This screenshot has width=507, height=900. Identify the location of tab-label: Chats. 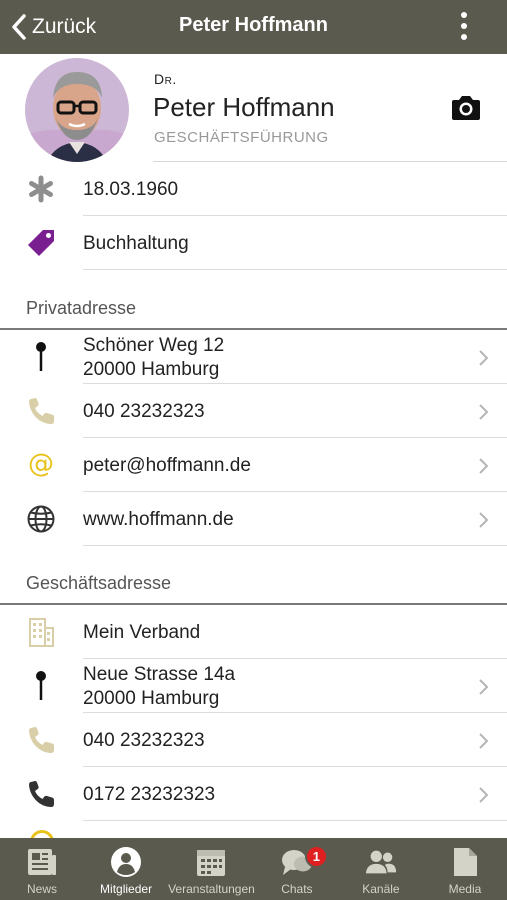
(297, 889).